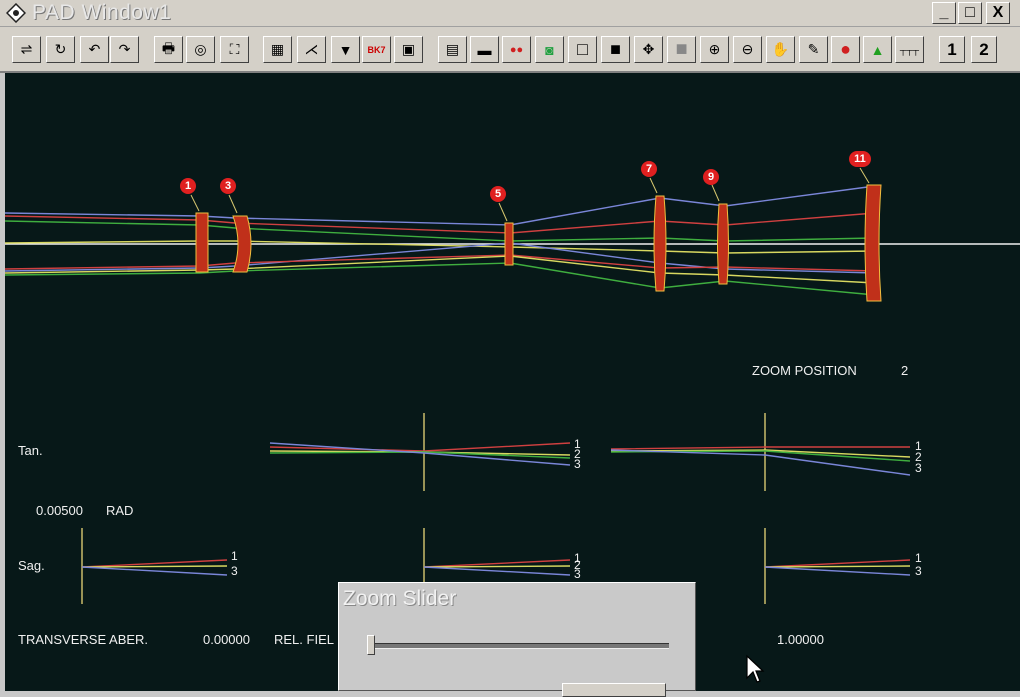 The height and width of the screenshot is (697, 1020). Describe the element at coordinates (226, 639) in the screenshot. I see `transverse-aberration-value: 0.00000` at that location.